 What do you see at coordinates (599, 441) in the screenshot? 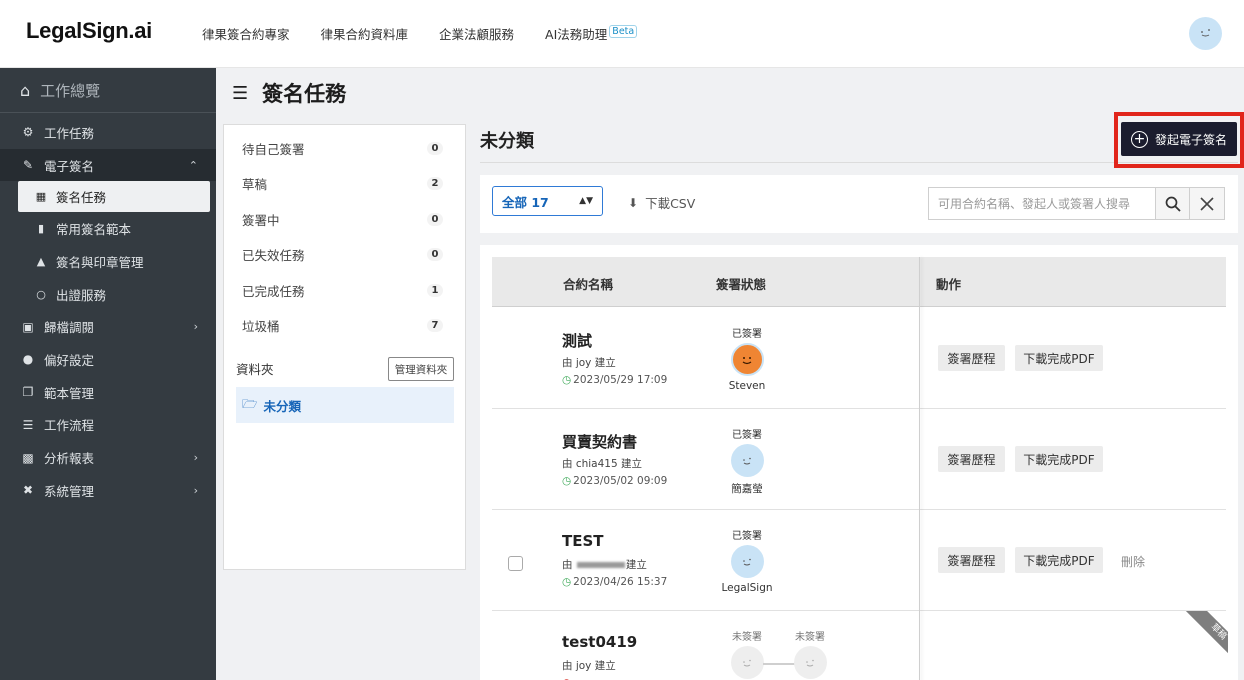
I see `contract-name: 買賣契約書` at bounding box center [599, 441].